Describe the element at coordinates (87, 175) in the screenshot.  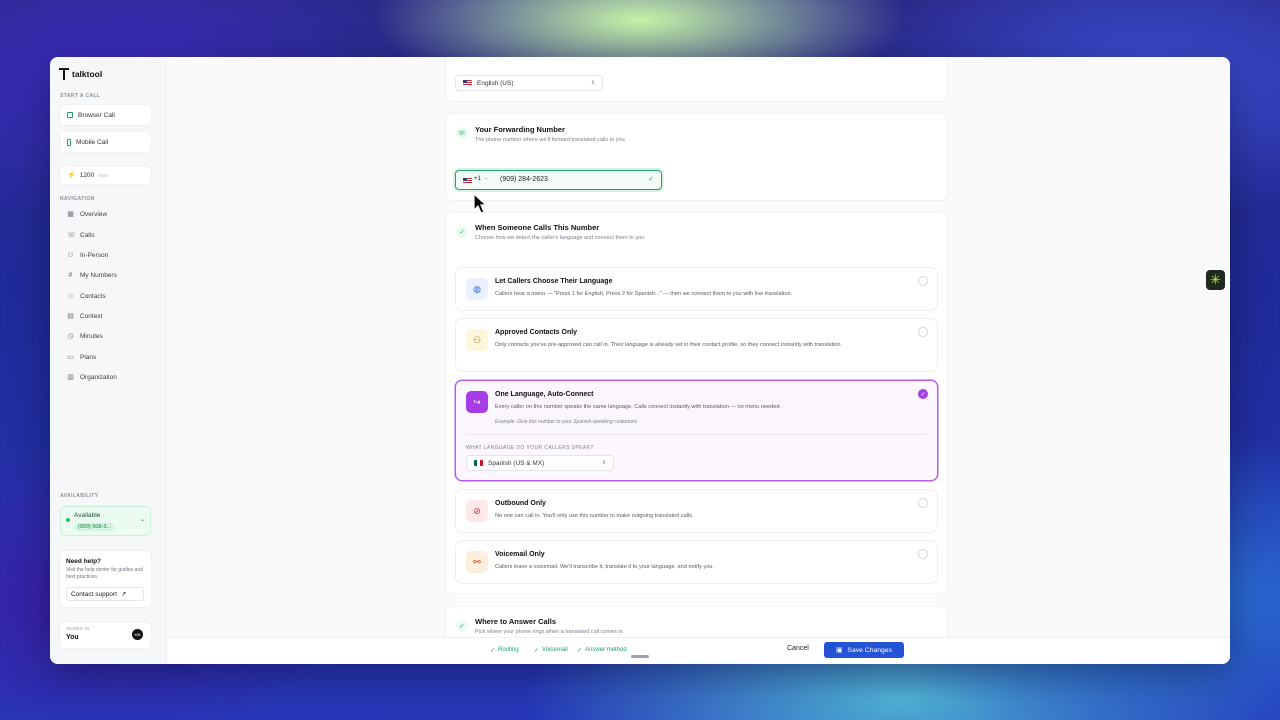
I see `credits-value: 1200` at that location.